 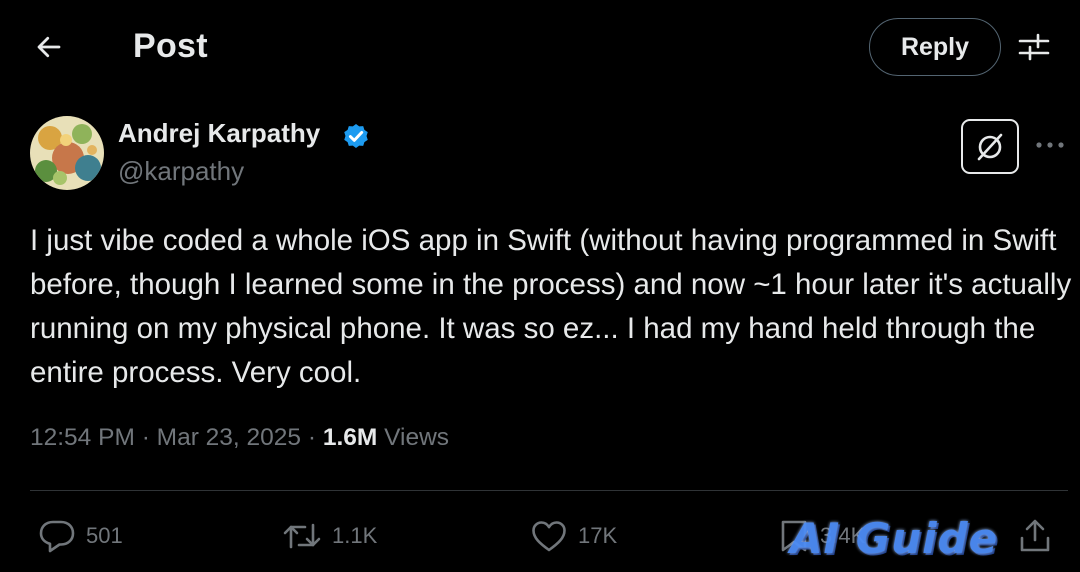 I want to click on divider, so click(x=549, y=490).